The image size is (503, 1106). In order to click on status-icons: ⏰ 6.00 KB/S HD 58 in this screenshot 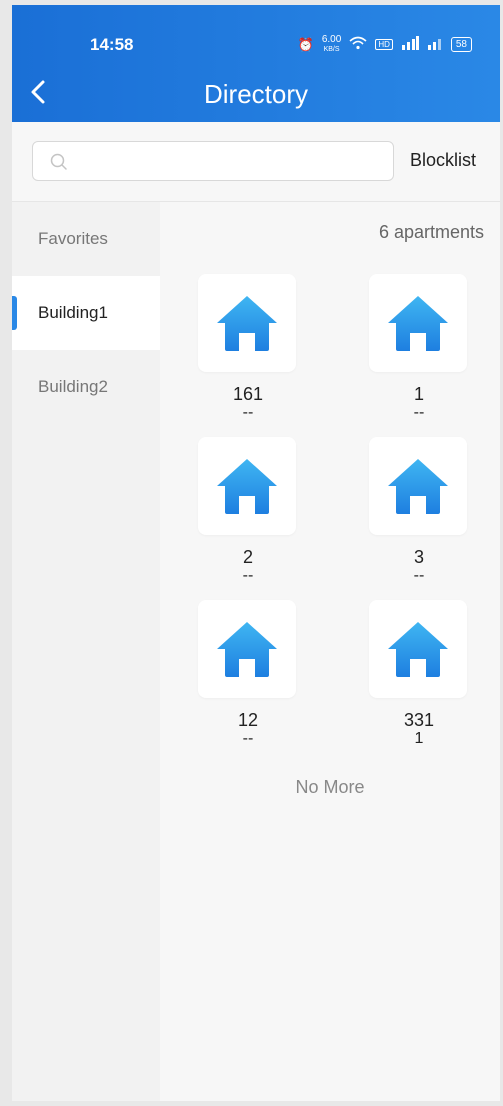, I will do `click(385, 44)`.